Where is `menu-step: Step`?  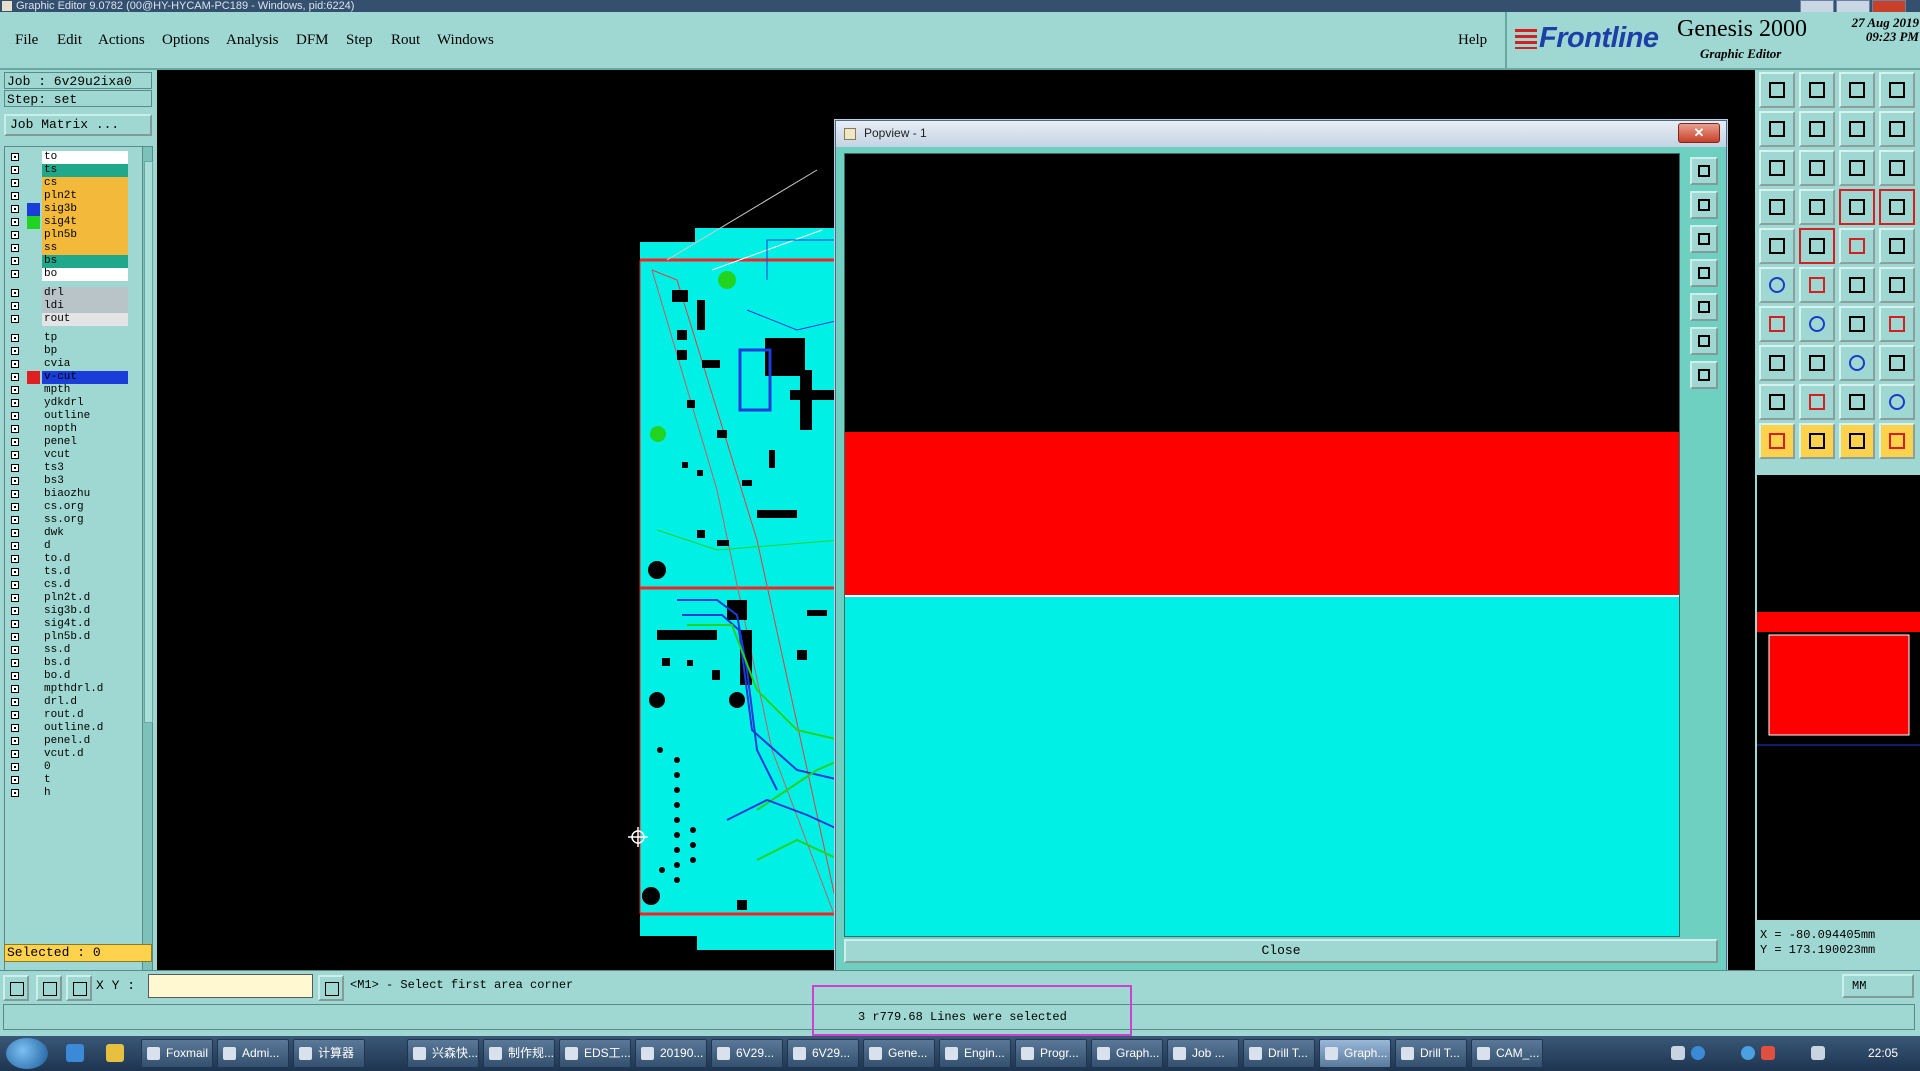
menu-step: Step is located at coordinates (359, 40).